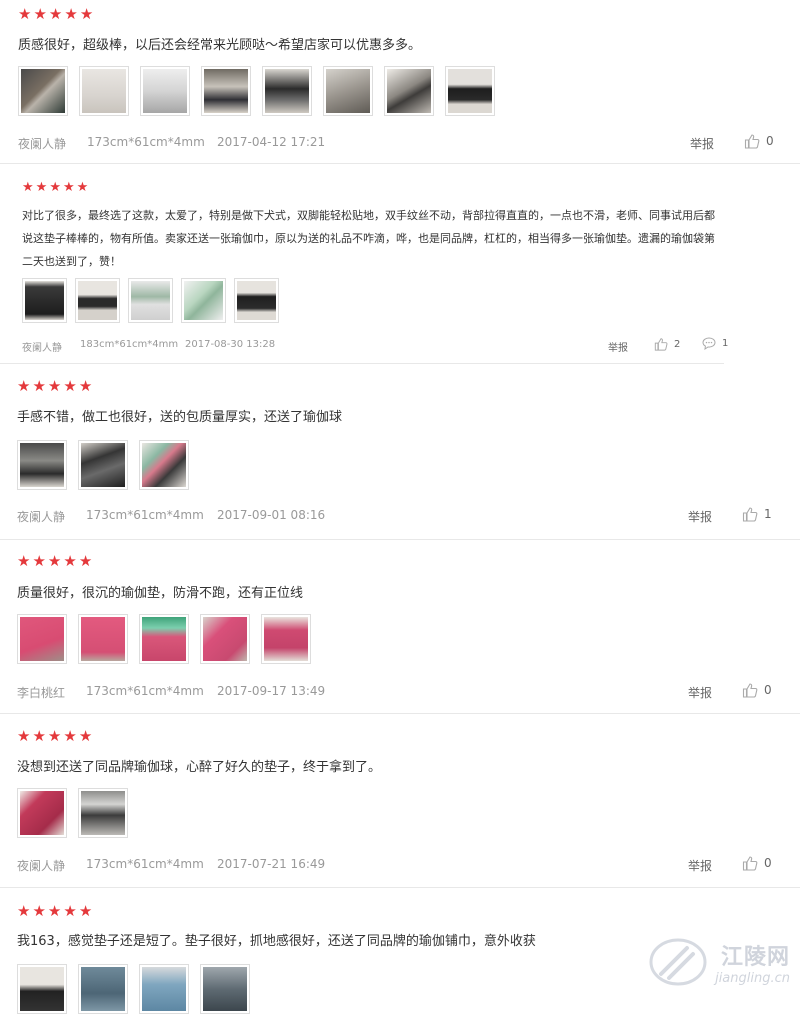 The width and height of the screenshot is (800, 1014). I want to click on review-meta: 夜阑人静 173cm*61cm*4mm 2017-04-12 17:21, so click(171, 143).